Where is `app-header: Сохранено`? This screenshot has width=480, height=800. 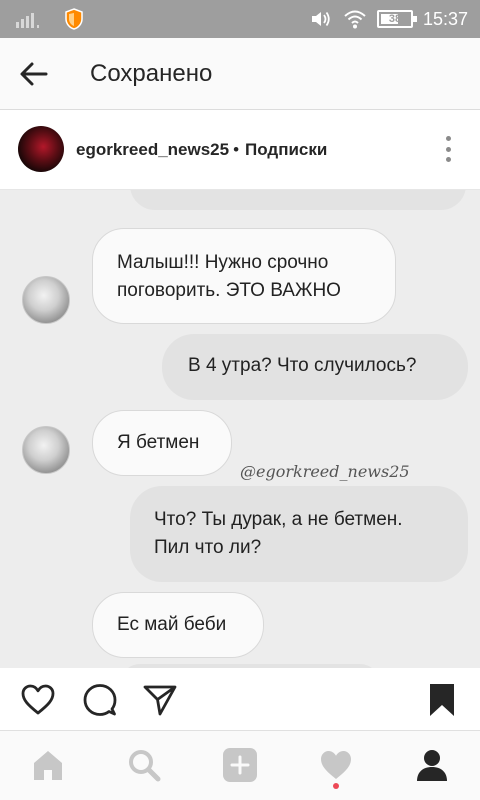 app-header: Сохранено is located at coordinates (240, 74).